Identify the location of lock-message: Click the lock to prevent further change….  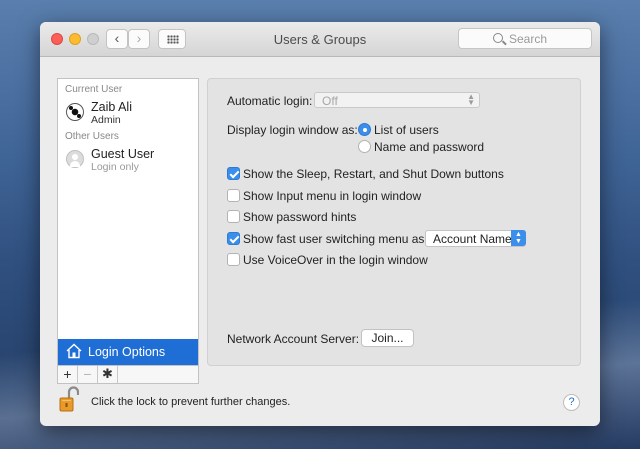
(191, 402).